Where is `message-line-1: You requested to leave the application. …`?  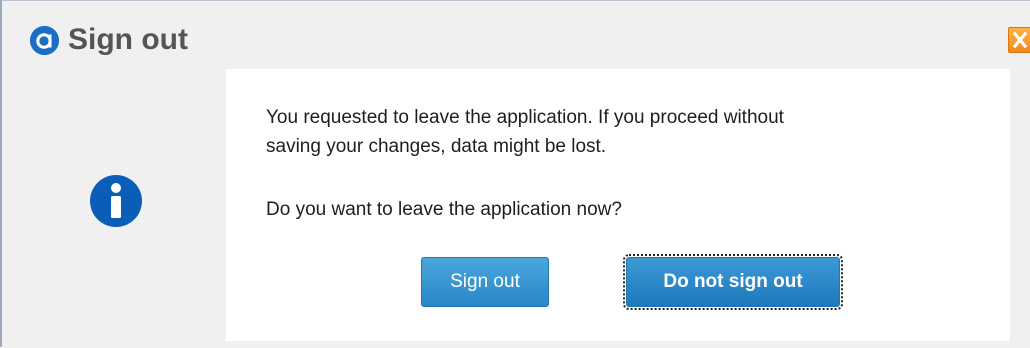
message-line-1: You requested to leave the application. … is located at coordinates (525, 117).